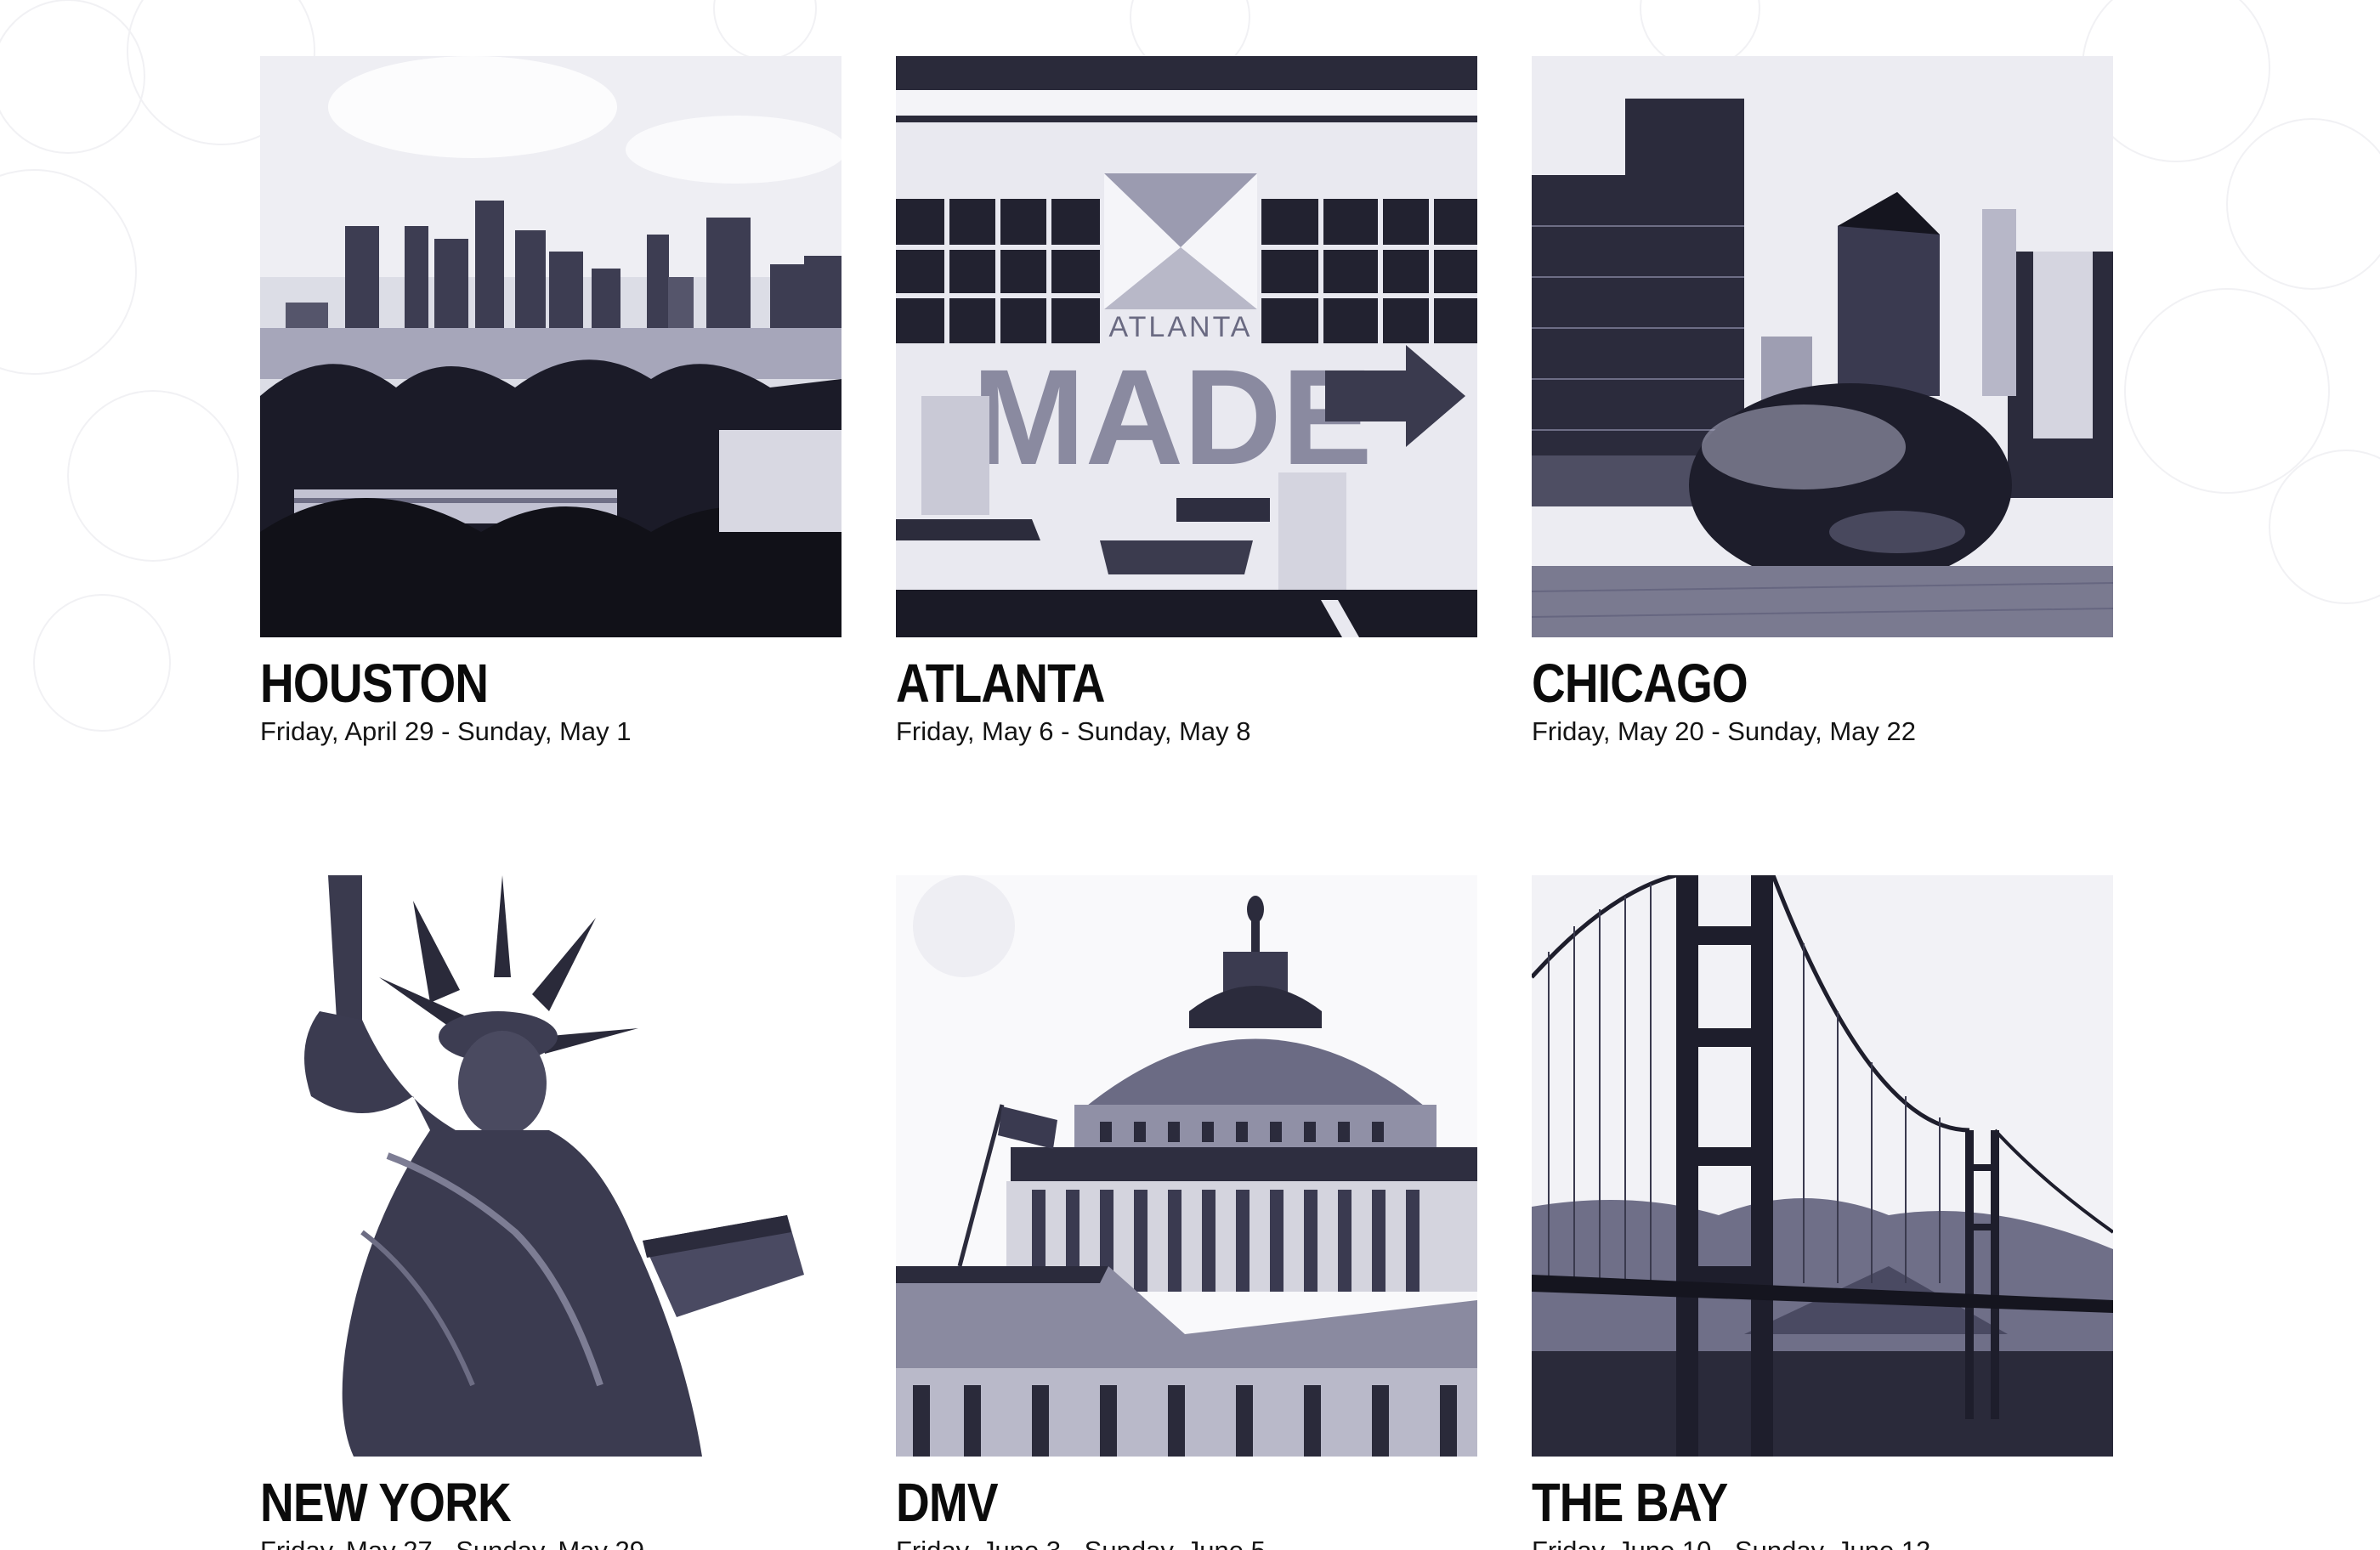 This screenshot has height=1550, width=2380. What do you see at coordinates (1172, 417) in the screenshot?
I see `made-mural-text: MADE` at bounding box center [1172, 417].